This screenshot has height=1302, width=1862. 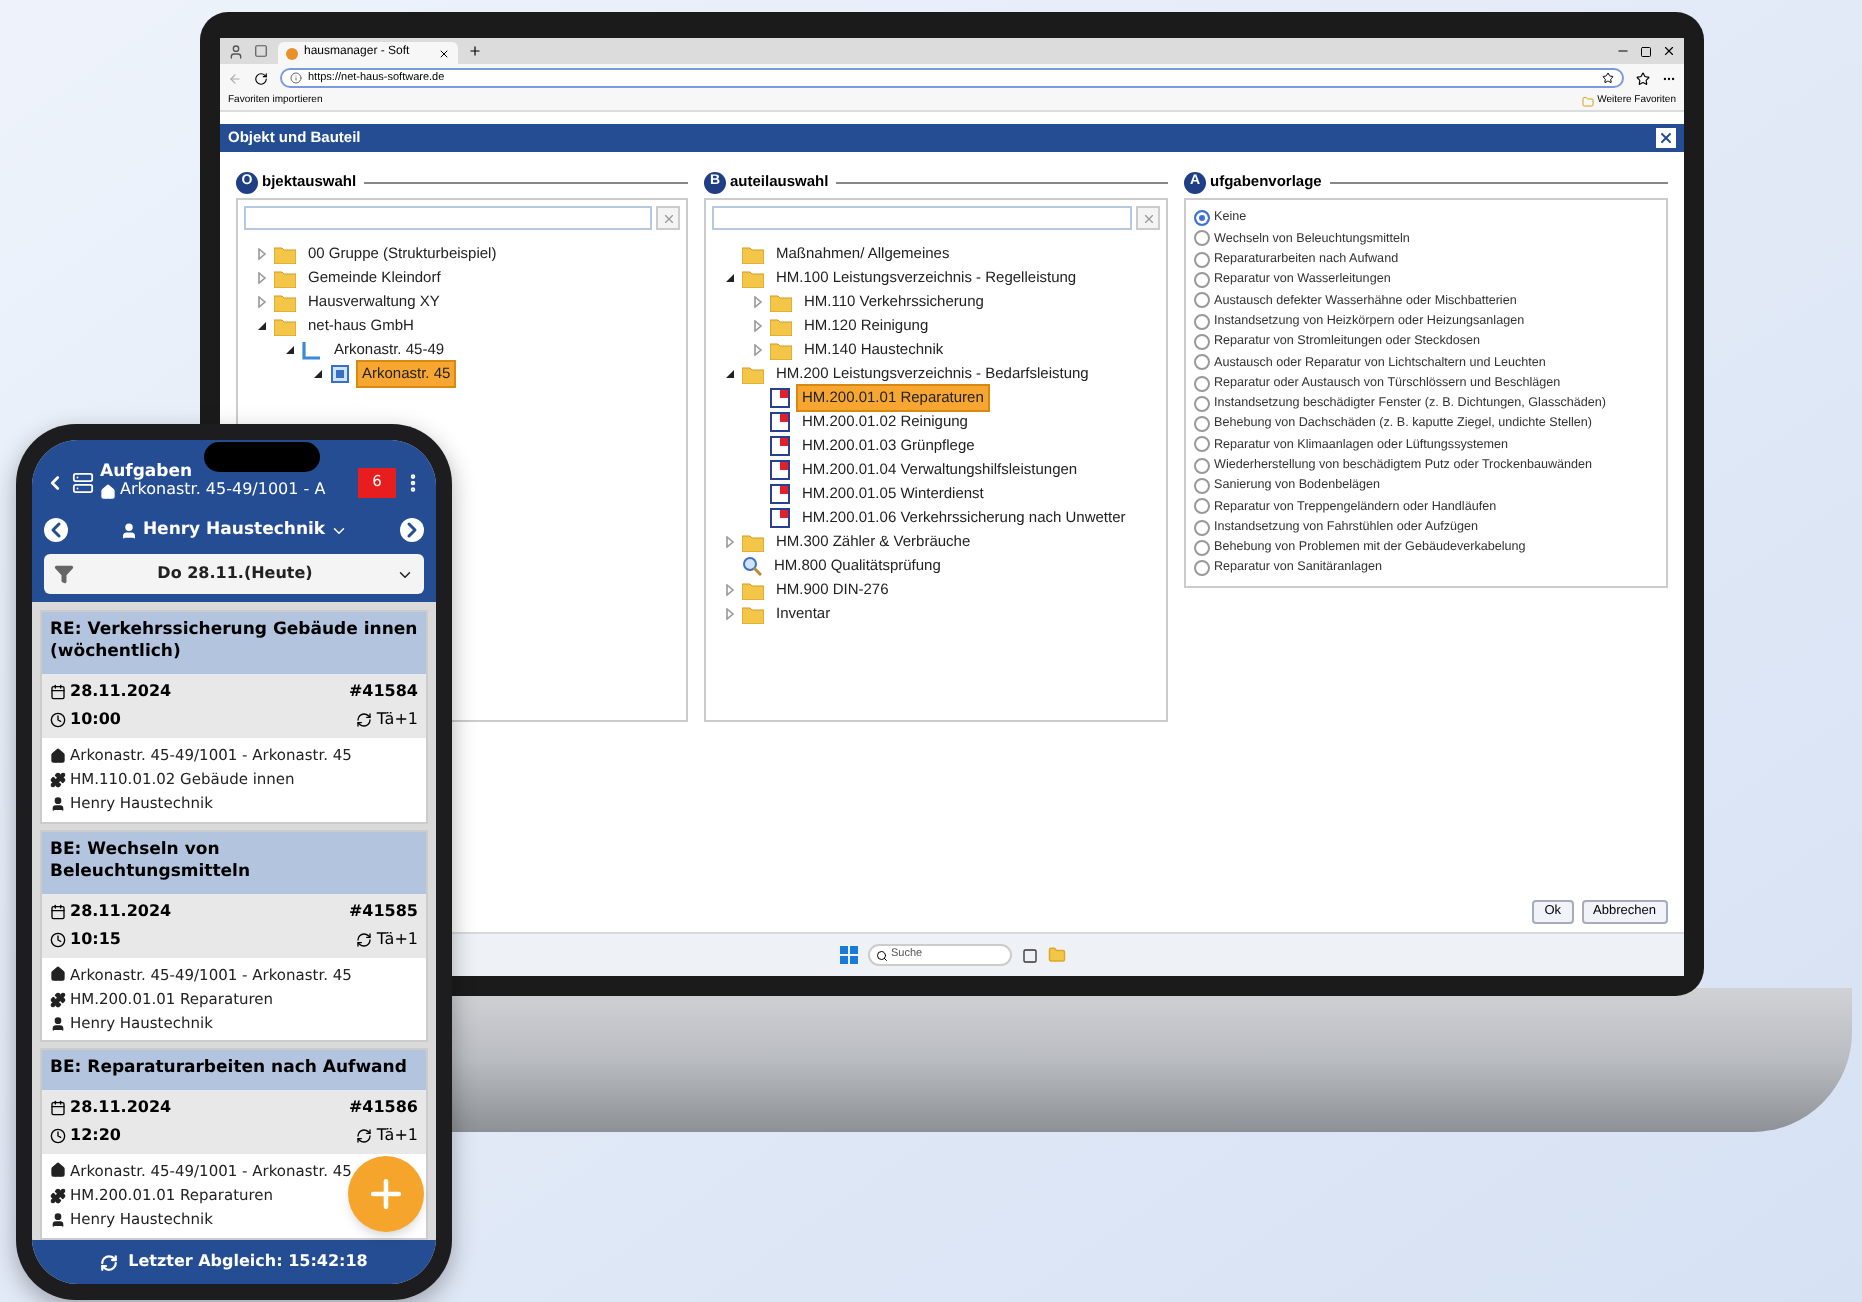 What do you see at coordinates (146, 472) in the screenshot?
I see `screen-title: Aufgaben` at bounding box center [146, 472].